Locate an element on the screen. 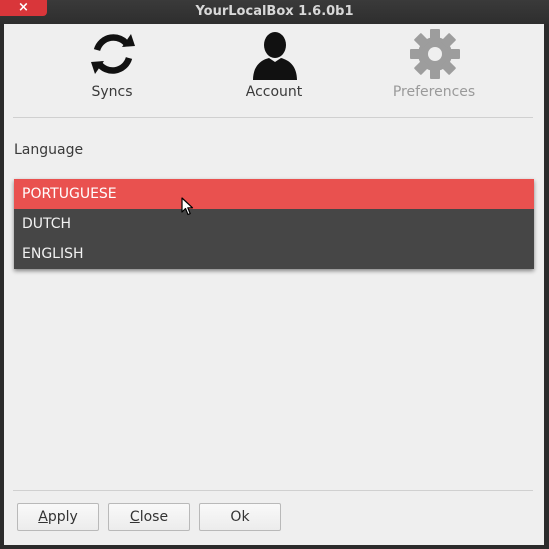  tab-syncs: Syncs is located at coordinates (112, 67).